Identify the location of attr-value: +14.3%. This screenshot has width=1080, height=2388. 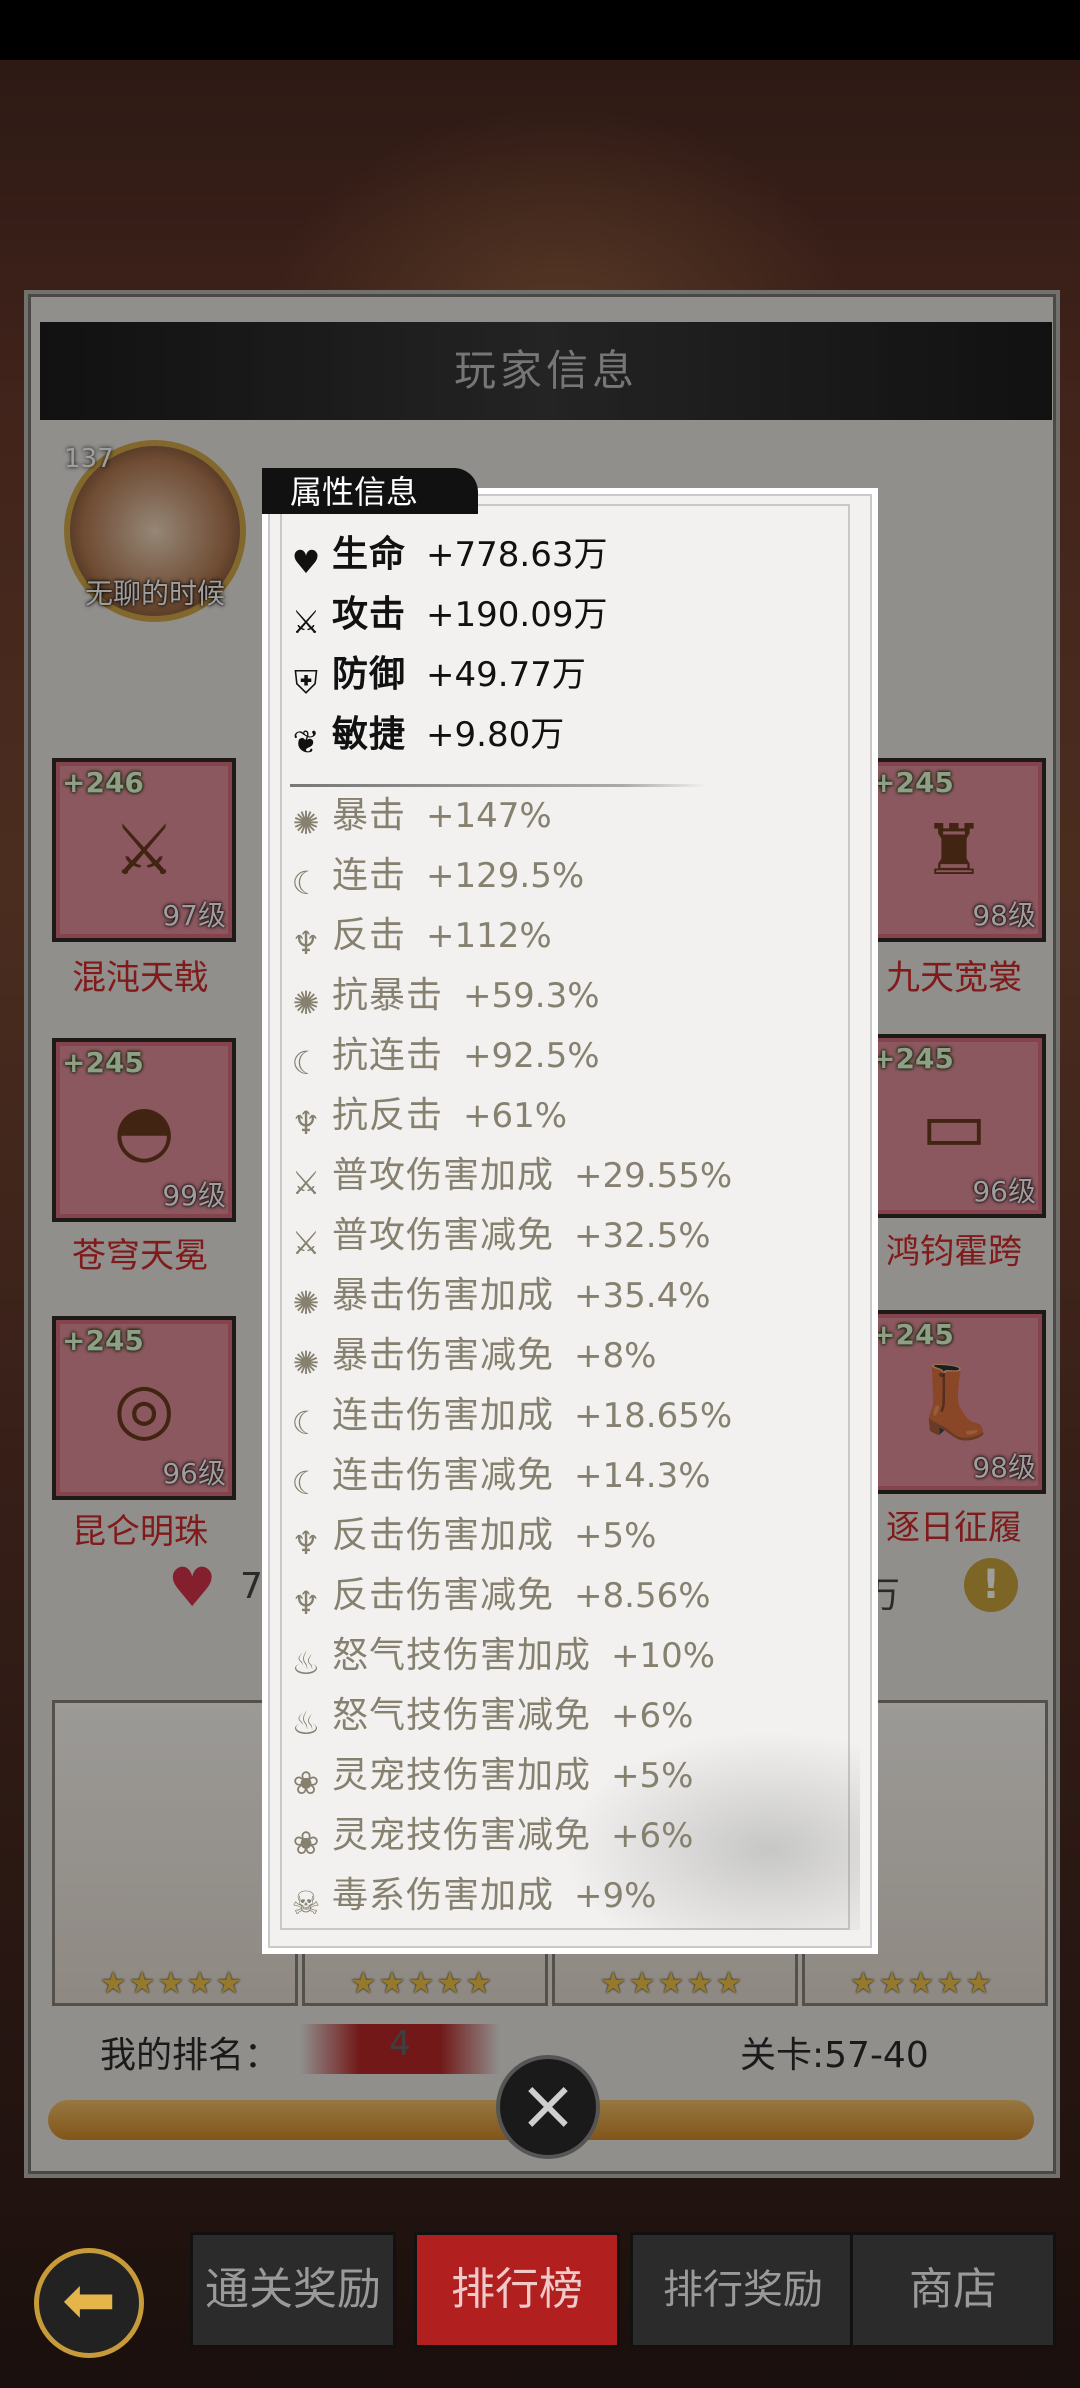
(642, 1476).